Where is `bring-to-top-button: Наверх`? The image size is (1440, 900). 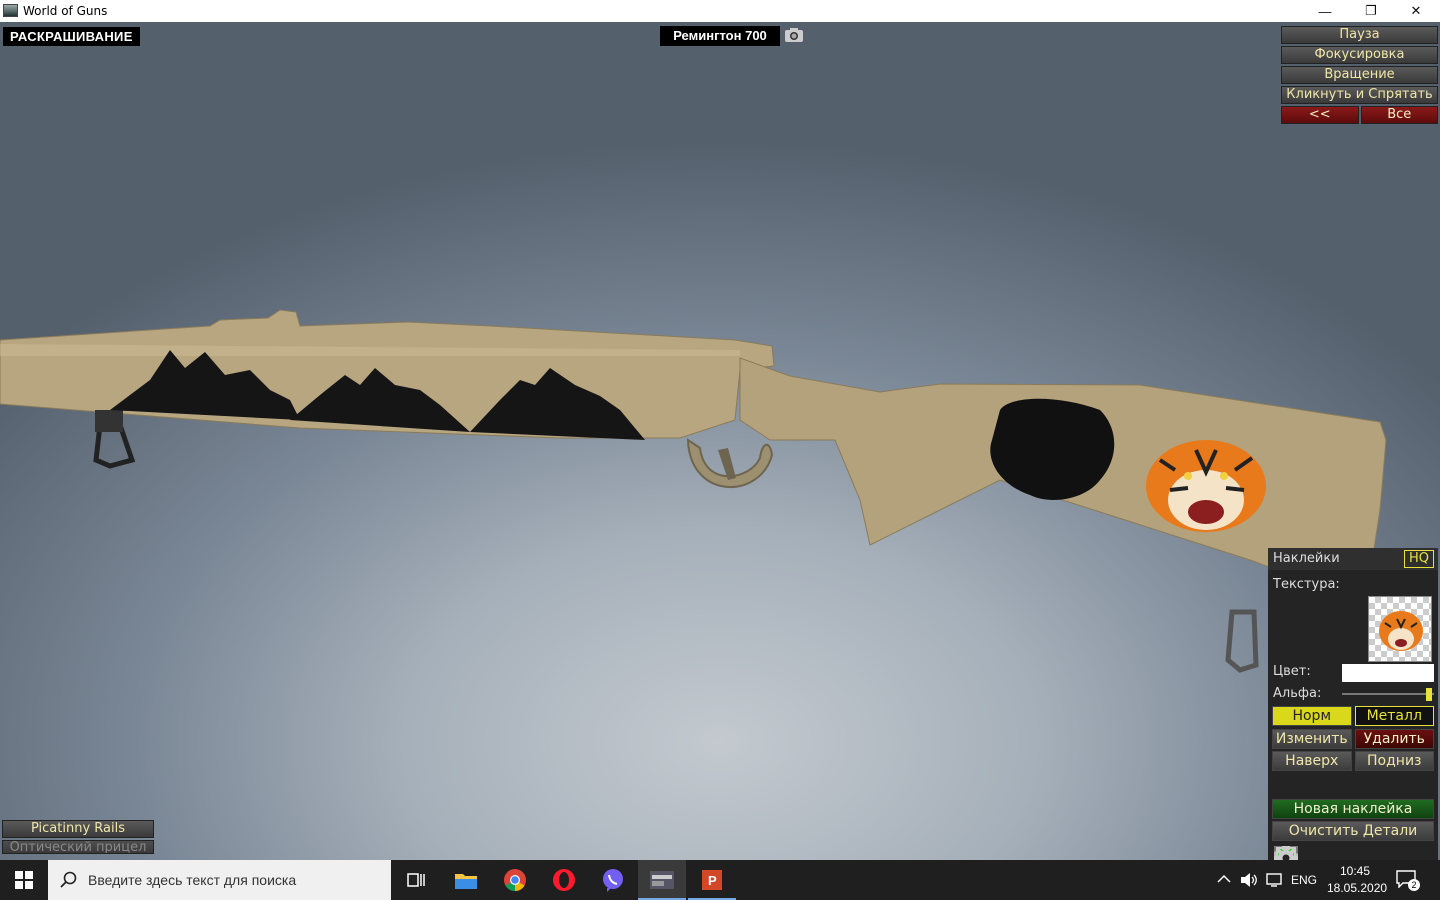 bring-to-top-button: Наверх is located at coordinates (1312, 761).